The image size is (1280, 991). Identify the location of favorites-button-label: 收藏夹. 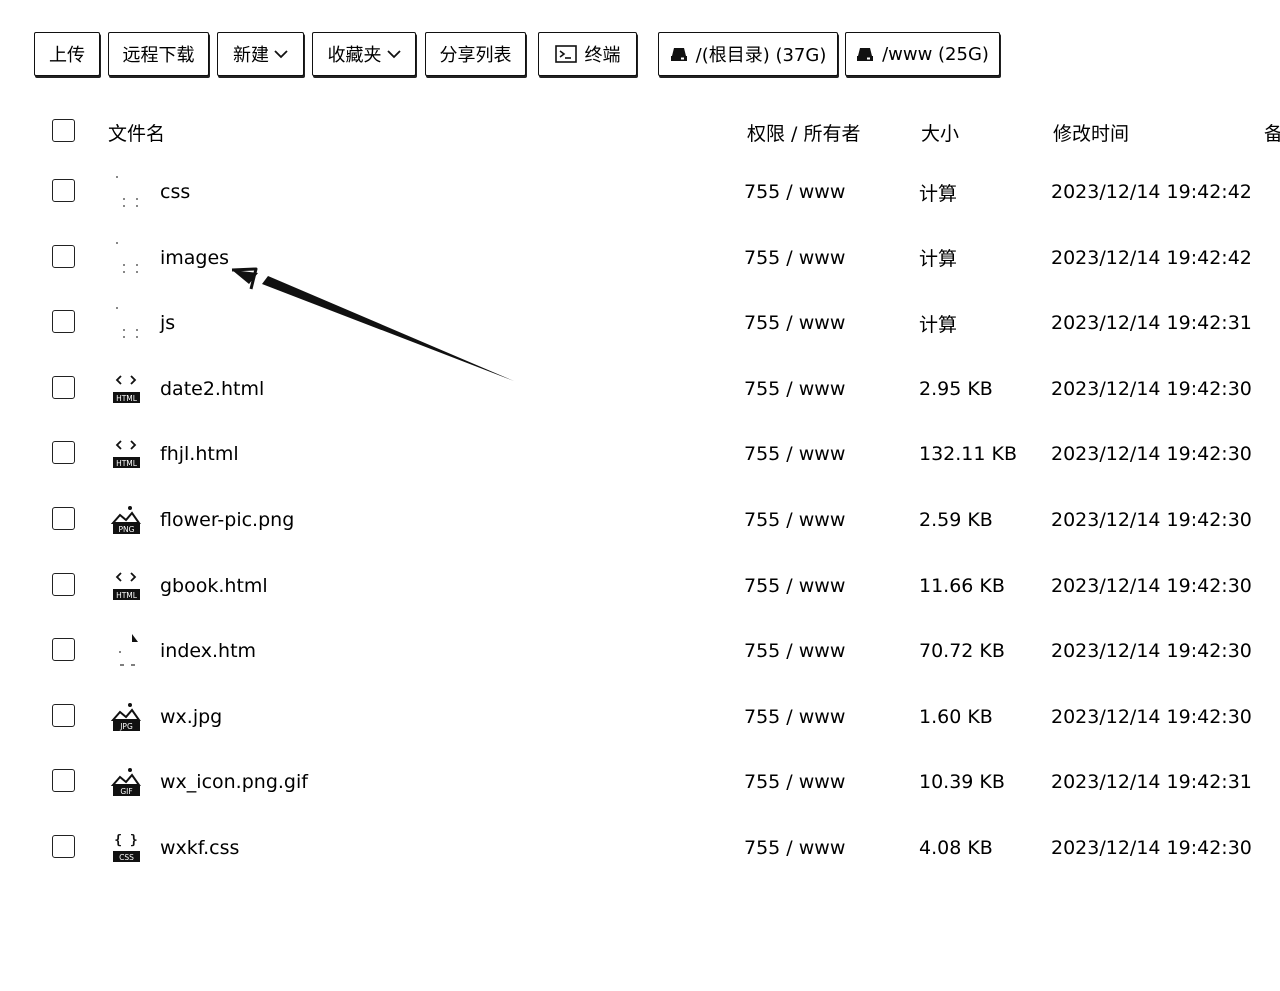
(354, 55).